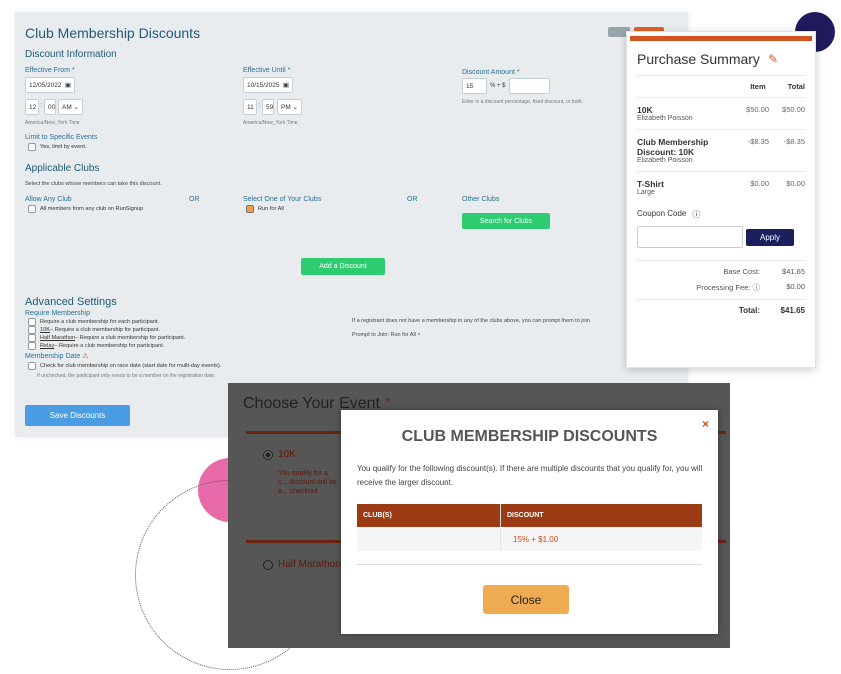  Describe the element at coordinates (267, 70) in the screenshot. I see `effective-until-label: Effective Until *` at that location.